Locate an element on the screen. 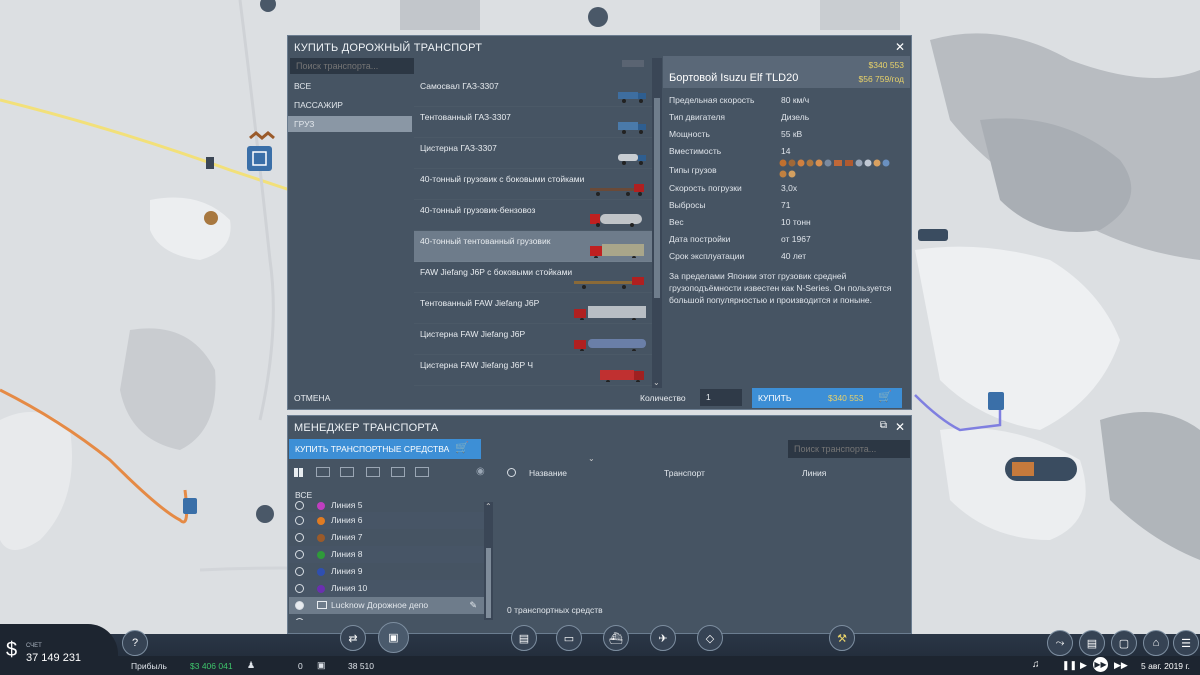 This screenshot has height=675, width=1200. vehicles-button: ▣ is located at coordinates (393, 637).